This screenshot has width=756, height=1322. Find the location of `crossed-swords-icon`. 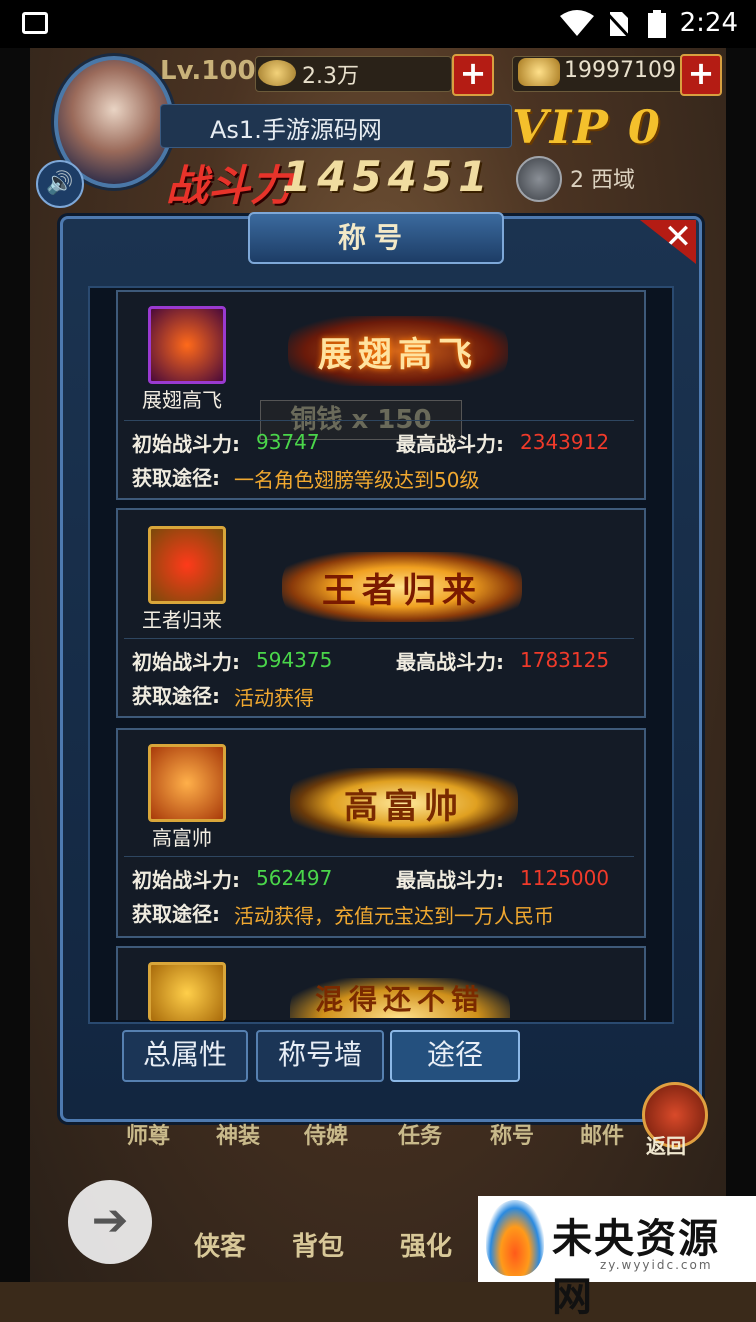

crossed-swords-icon is located at coordinates (539, 179).